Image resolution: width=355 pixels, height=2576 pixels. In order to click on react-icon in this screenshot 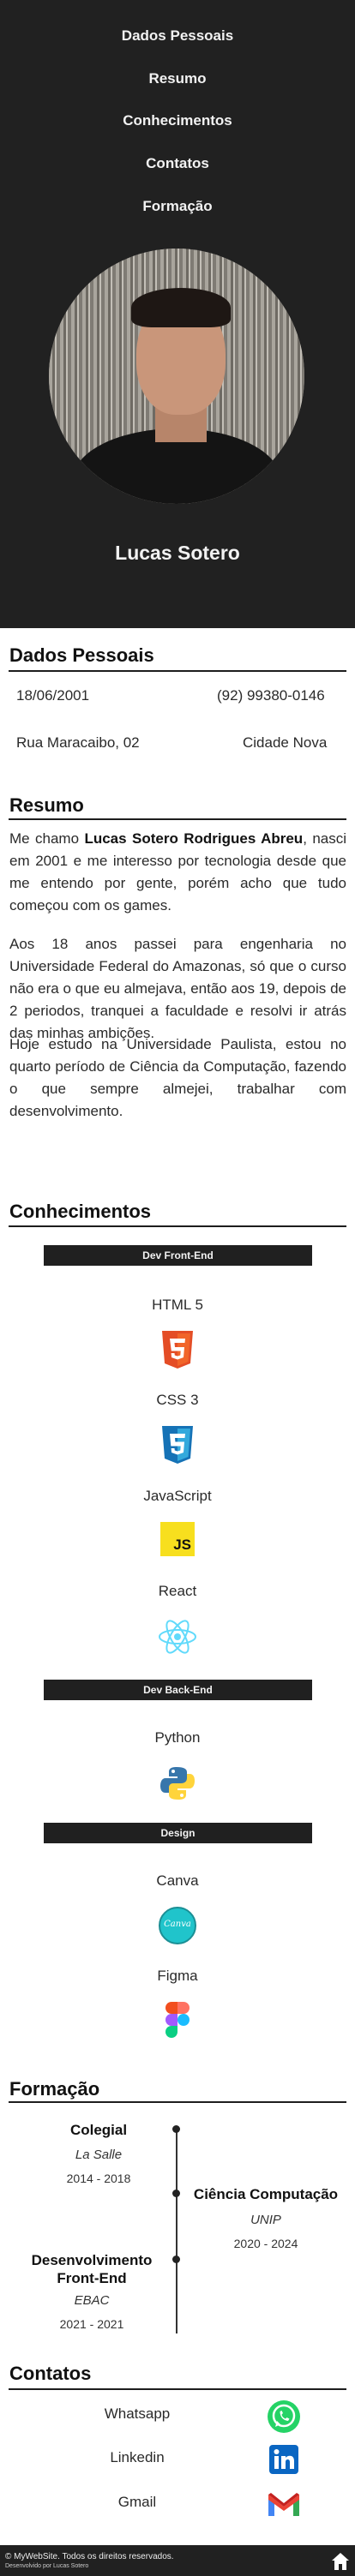, I will do `click(177, 1637)`.